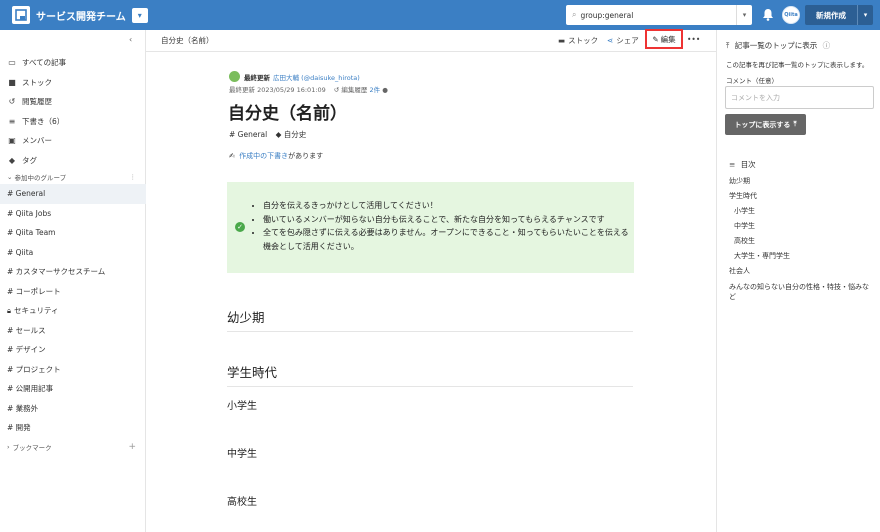 This screenshot has height=532, width=880. I want to click on stock-label: ストック, so click(583, 40).